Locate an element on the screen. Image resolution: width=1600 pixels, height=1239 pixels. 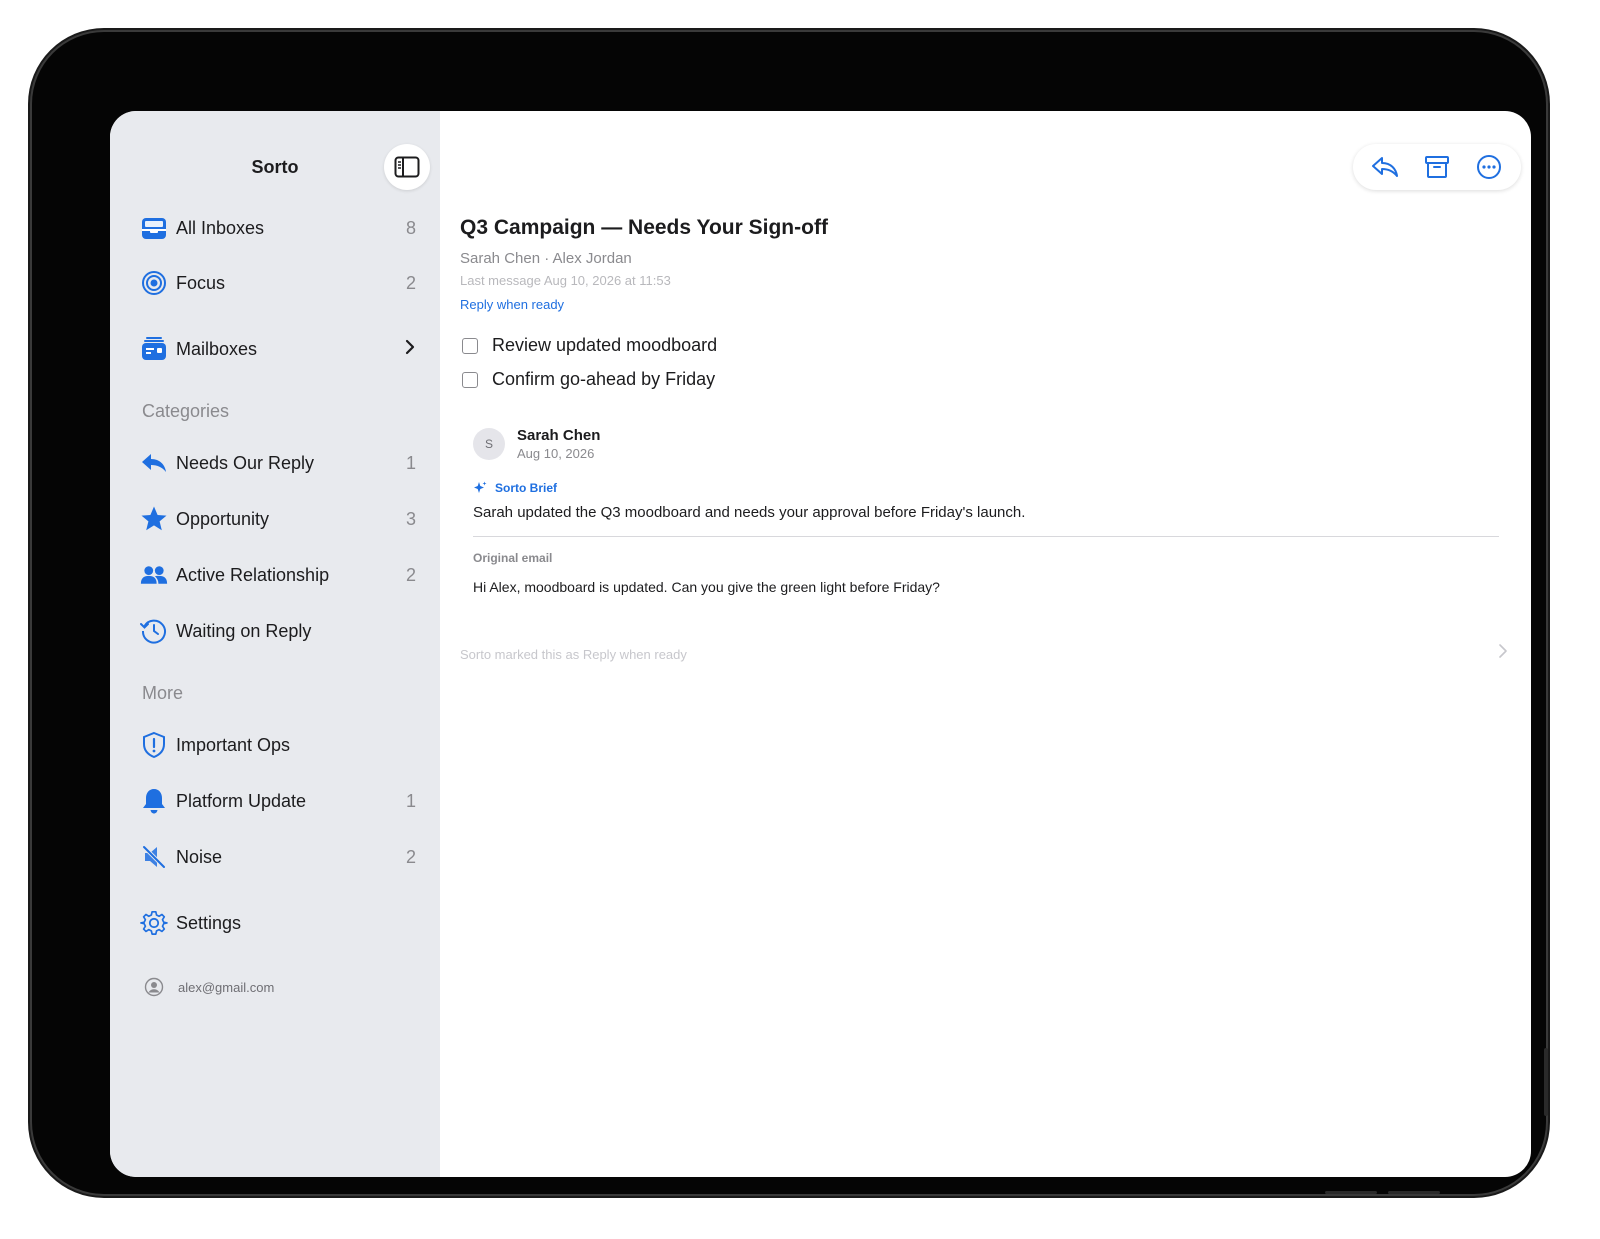
classification-note: Sorto marked this as Reply when ready is located at coordinates (573, 654).